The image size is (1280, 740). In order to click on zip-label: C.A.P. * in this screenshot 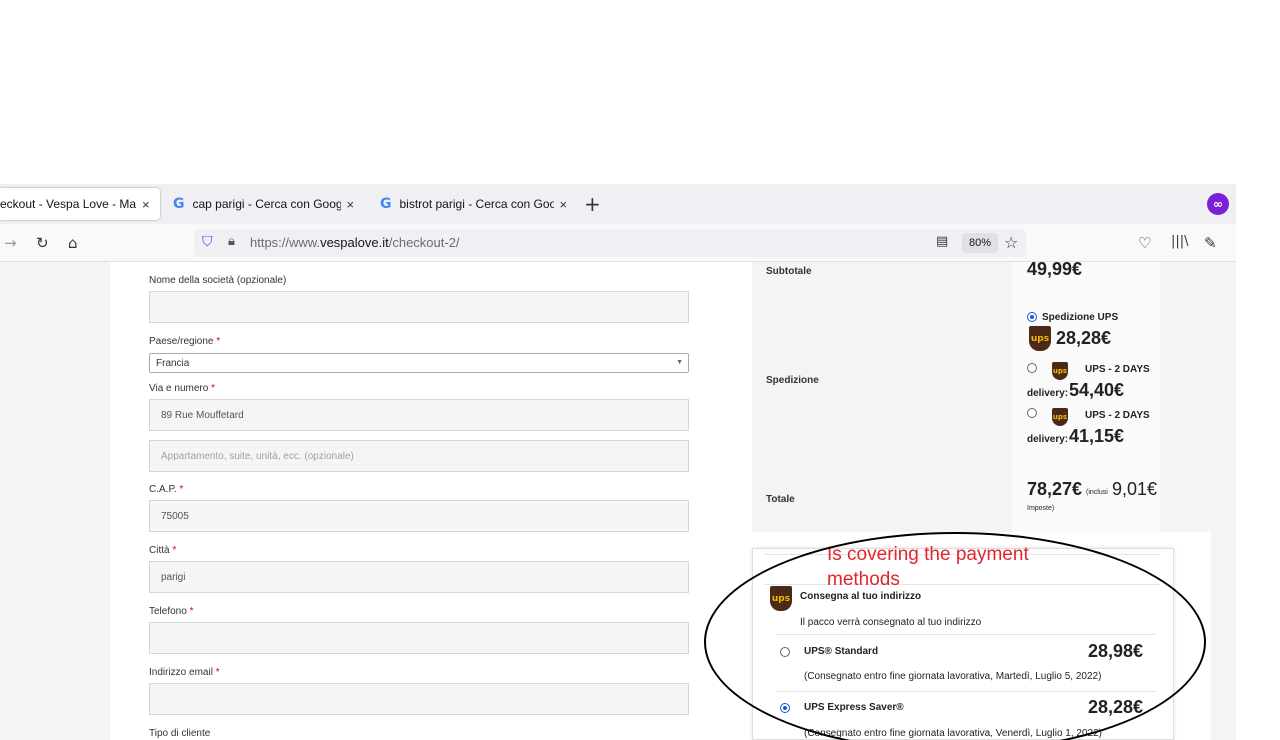, I will do `click(166, 489)`.